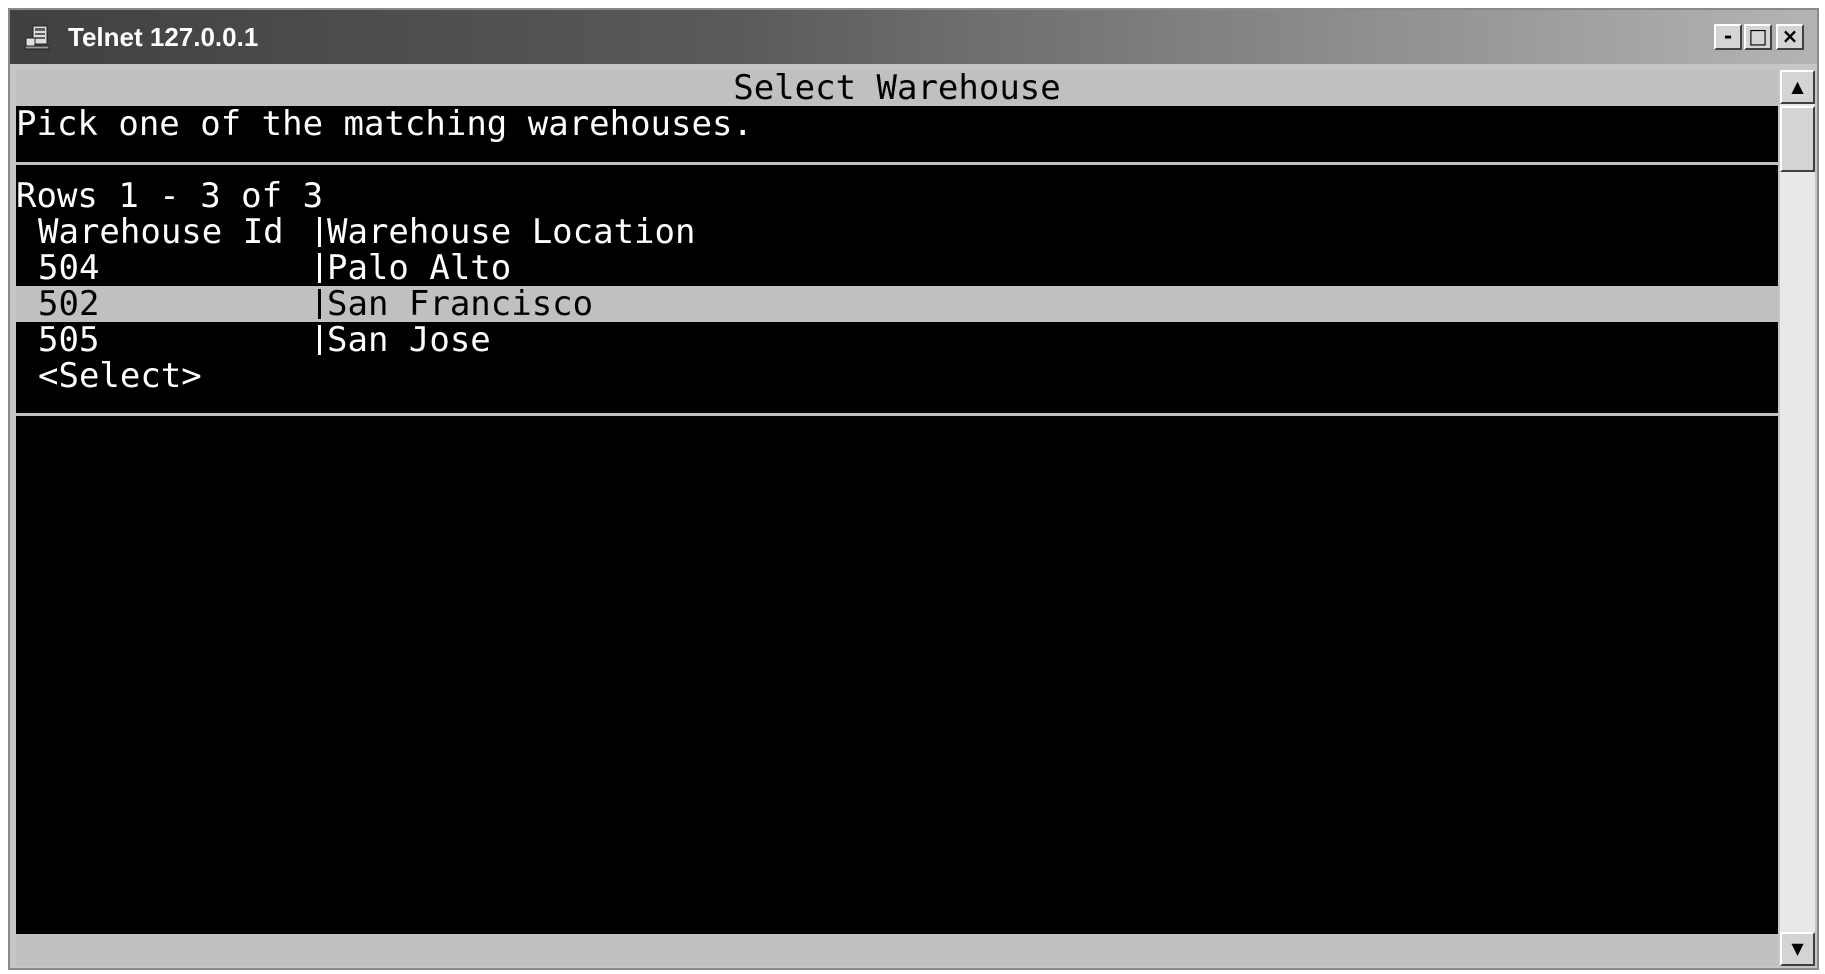  Describe the element at coordinates (1728, 37) in the screenshot. I see `minimize-button: -` at that location.